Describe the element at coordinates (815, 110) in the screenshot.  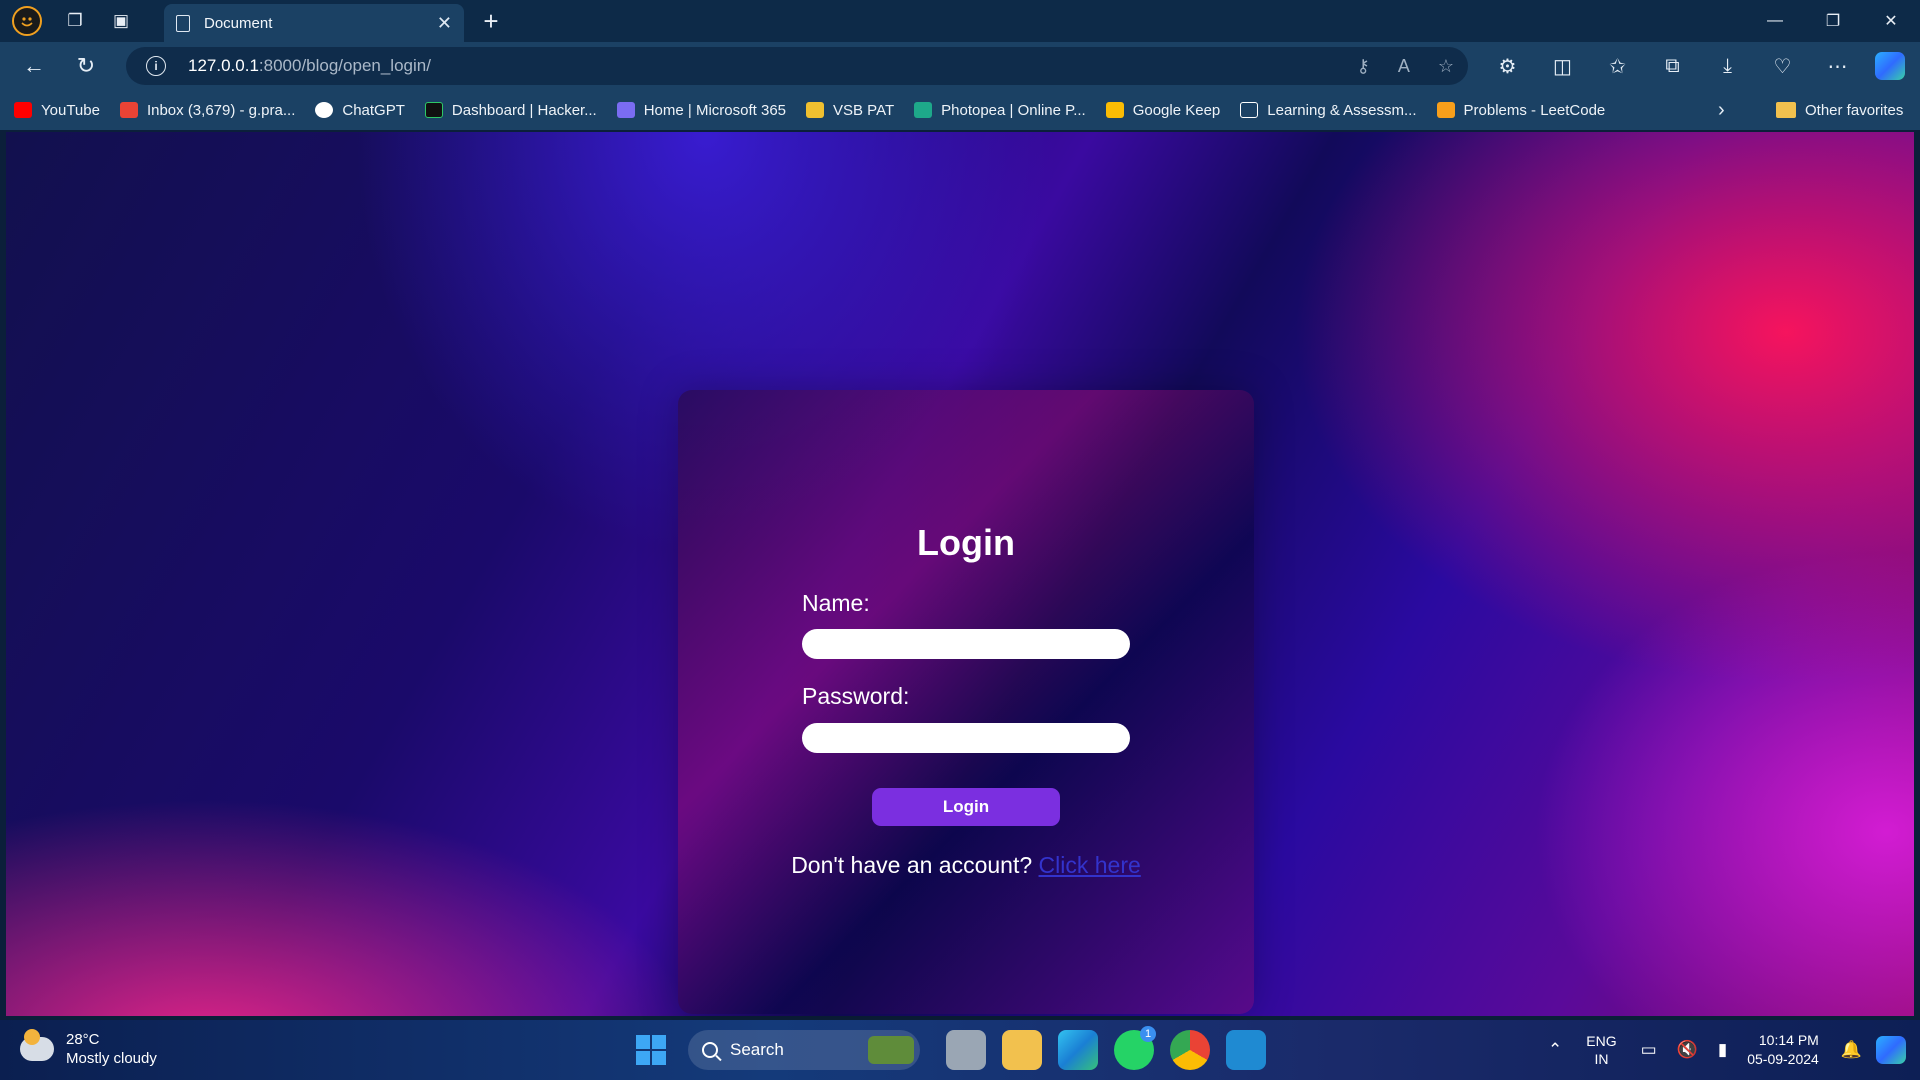
I see `vsb-pat-icon` at that location.